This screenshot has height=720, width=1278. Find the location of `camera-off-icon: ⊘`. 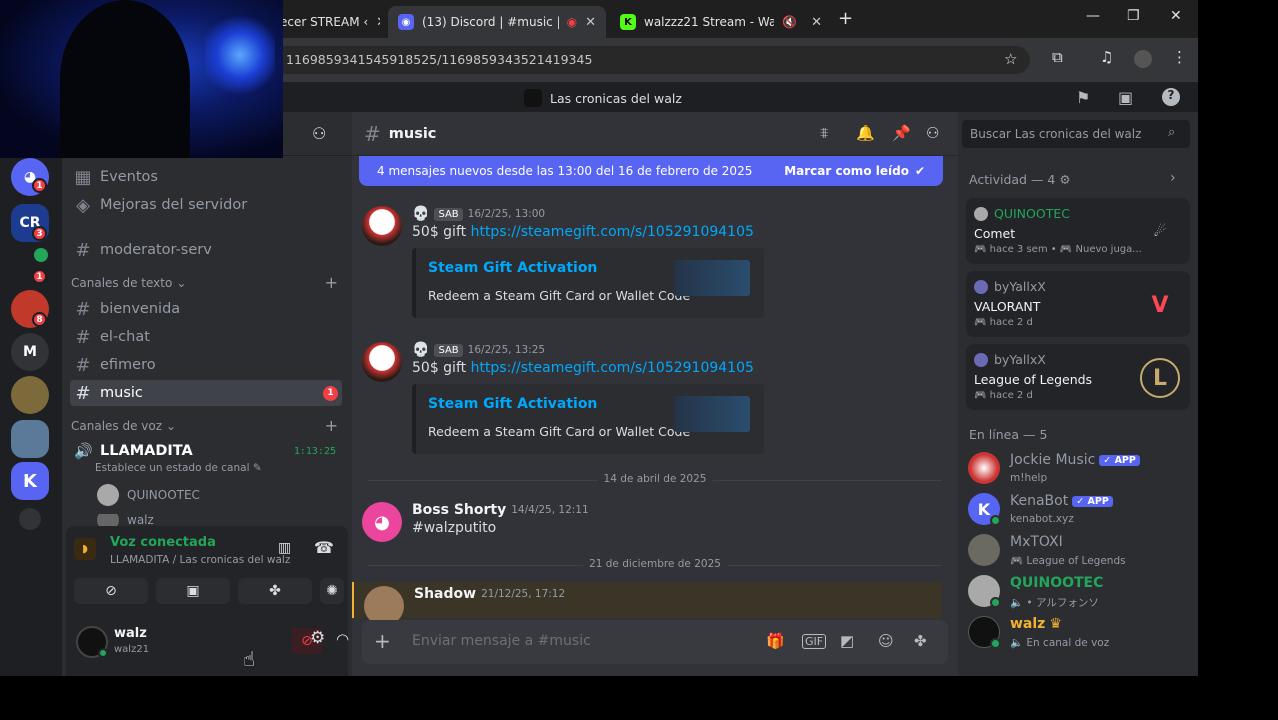

camera-off-icon: ⊘ is located at coordinates (111, 591).